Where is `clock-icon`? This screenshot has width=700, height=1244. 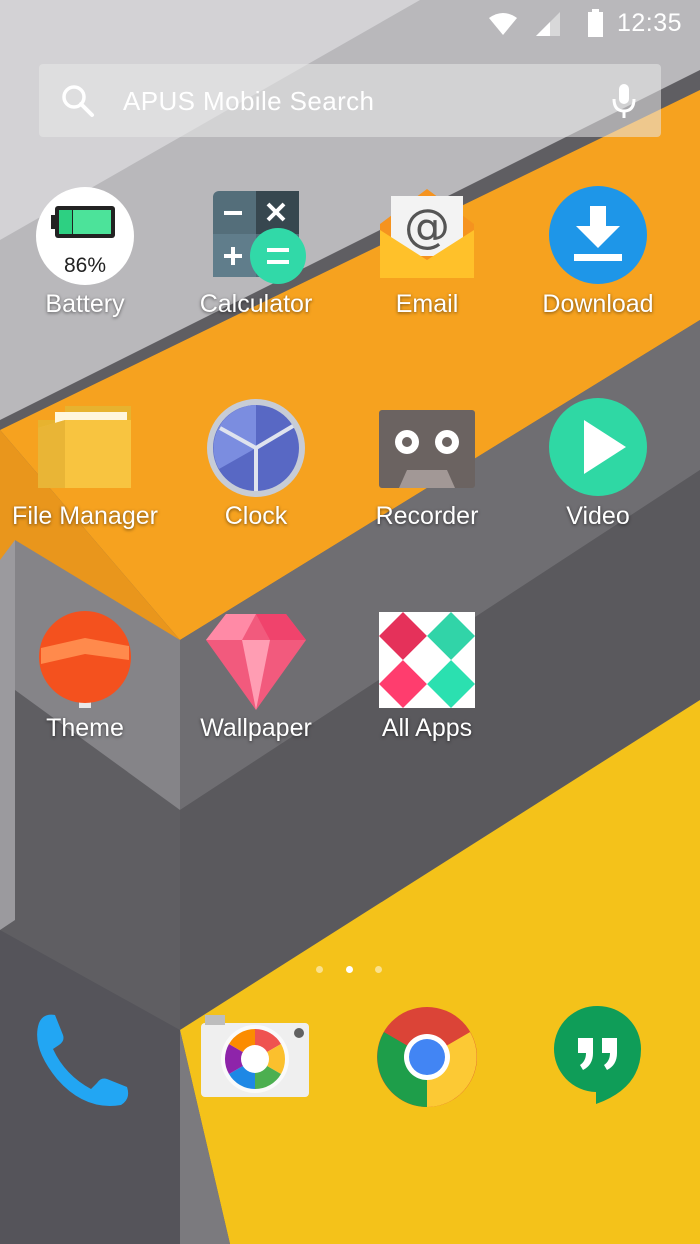 clock-icon is located at coordinates (256, 448).